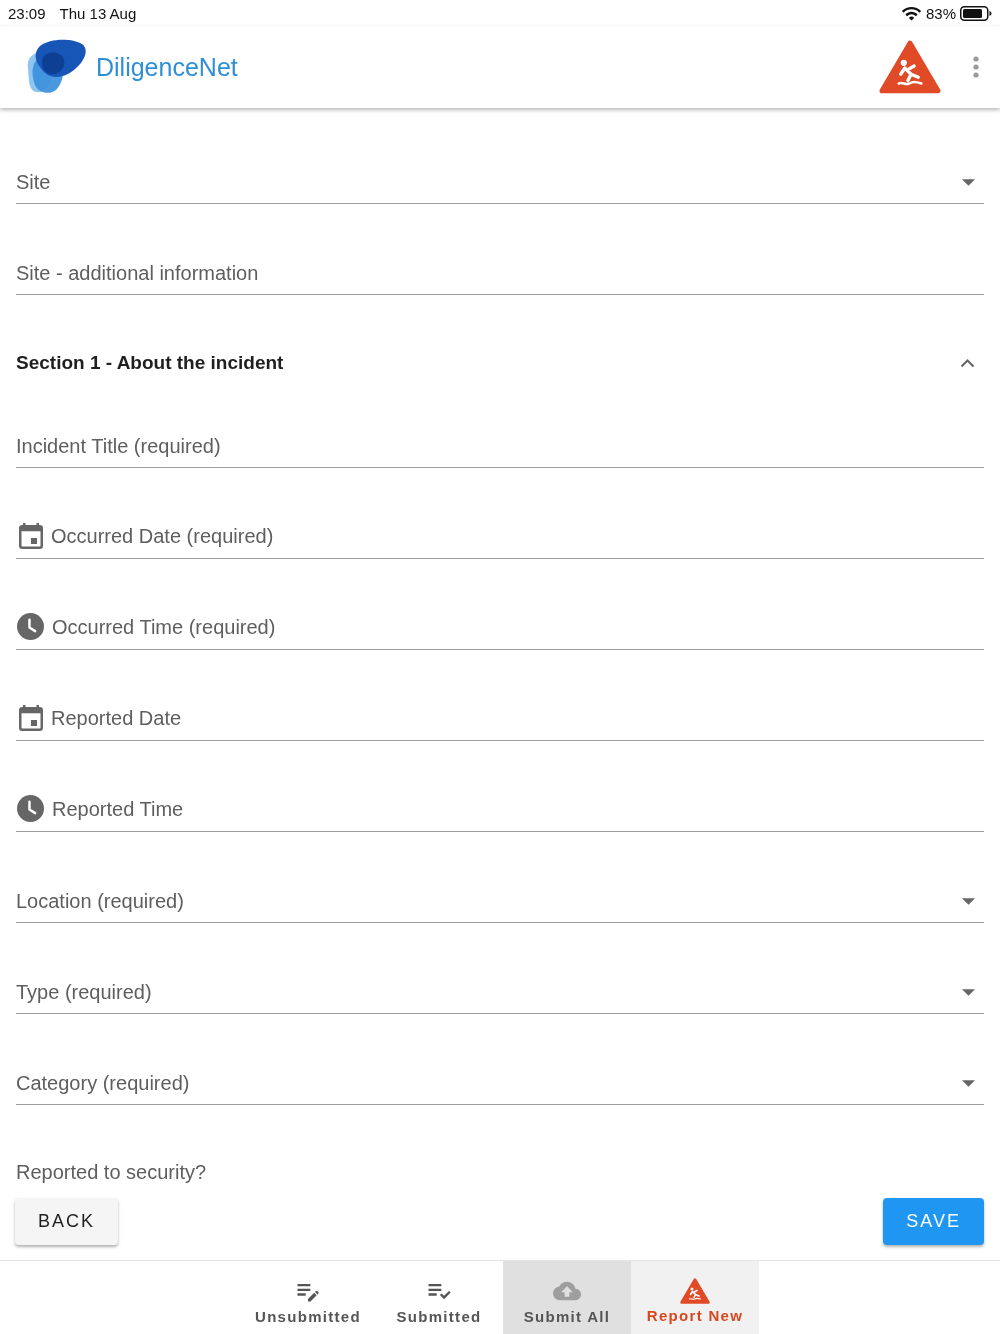  I want to click on select-field: Category (required), so click(500, 1088).